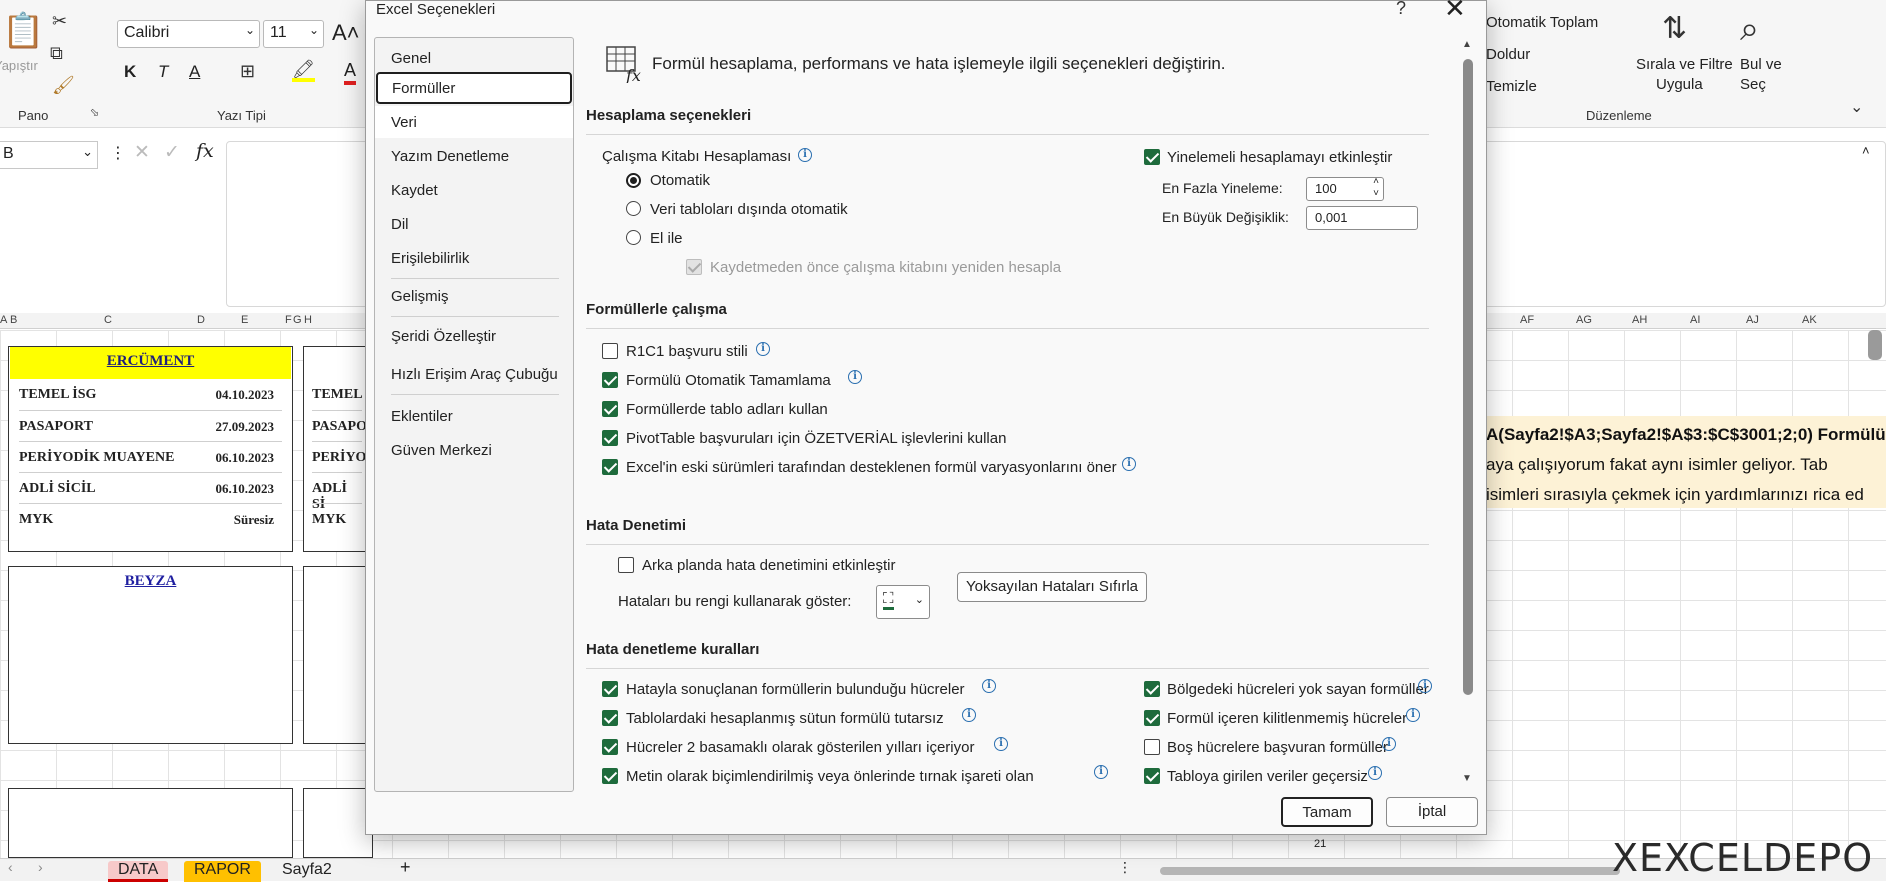 The height and width of the screenshot is (882, 1886). I want to click on sort-filter-label-1: Sırala ve Filtre, so click(1684, 64).